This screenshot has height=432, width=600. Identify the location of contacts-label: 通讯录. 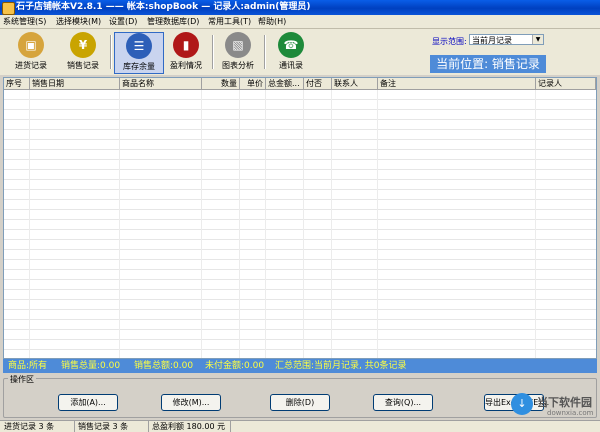
(291, 65).